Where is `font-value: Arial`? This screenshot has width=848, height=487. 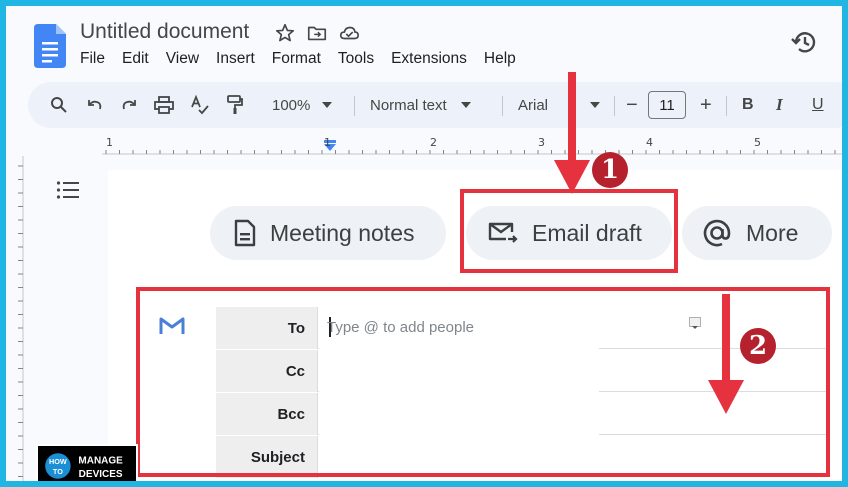
font-value: Arial is located at coordinates (533, 105).